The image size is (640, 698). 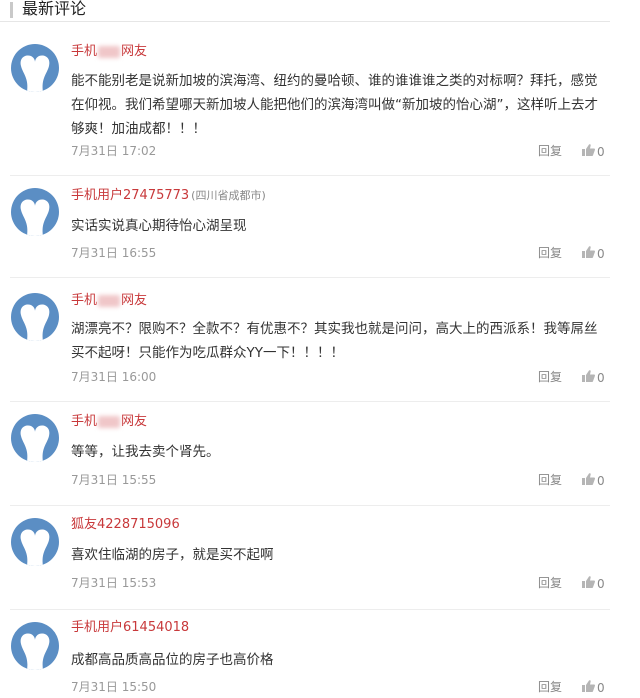 I want to click on header-accent-bar, so click(x=11, y=10).